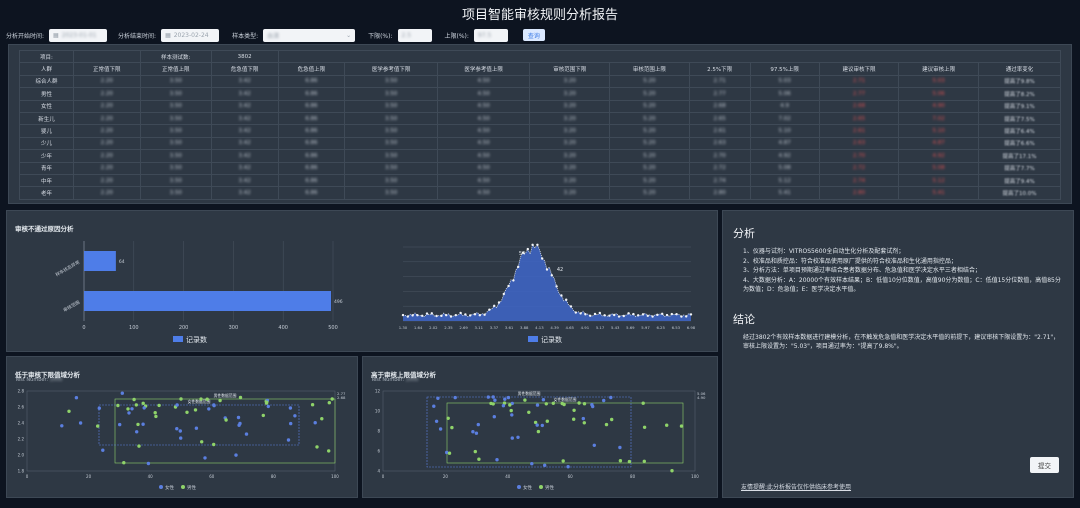 Image resolution: width=1080 pixels, height=508 pixels. I want to click on table-cell: 4.90, so click(938, 106).